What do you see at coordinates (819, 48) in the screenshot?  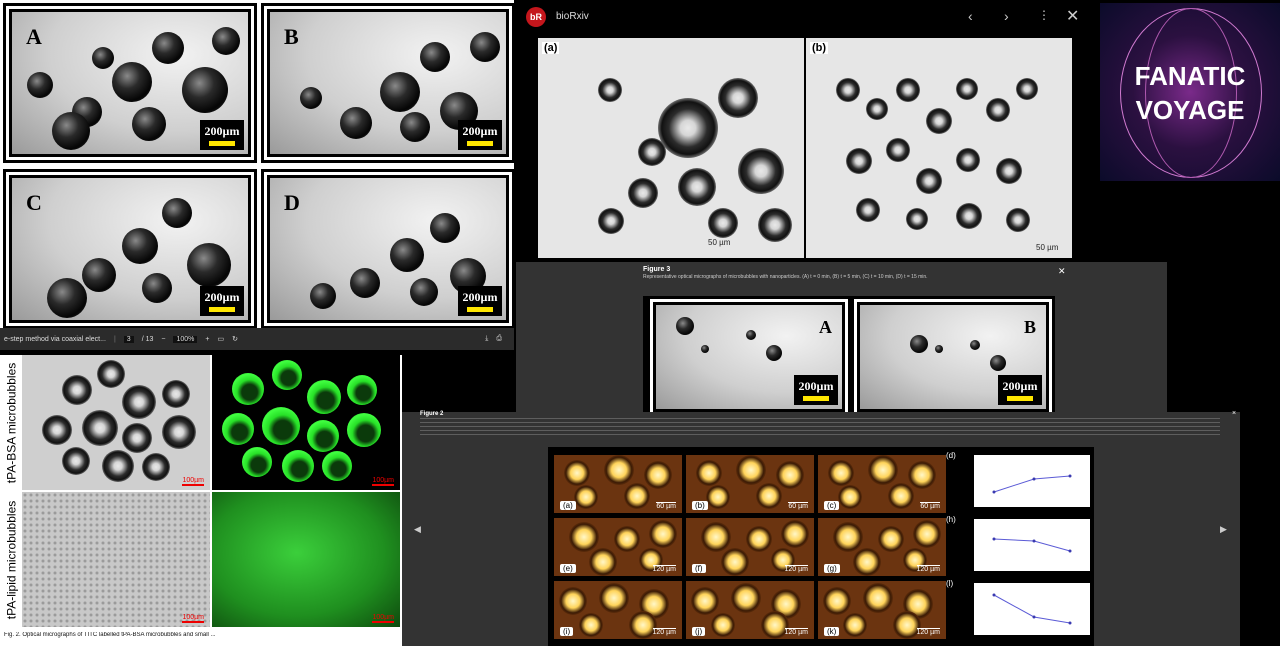 I see `image-label: (b)` at bounding box center [819, 48].